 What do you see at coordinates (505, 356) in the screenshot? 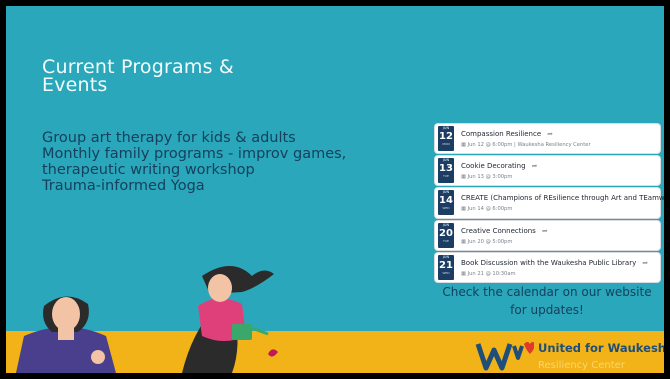
I see `uw-logo-icon` at bounding box center [505, 356].